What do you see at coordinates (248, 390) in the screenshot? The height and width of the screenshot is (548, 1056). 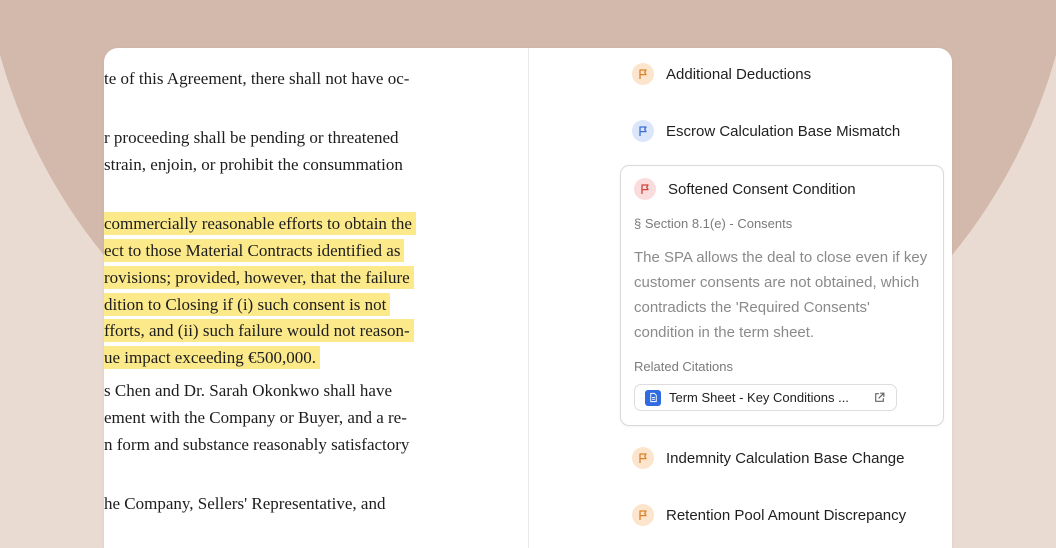 I see `doc-line: s Chen and Dr. Sarah Okonkwo shall have` at bounding box center [248, 390].